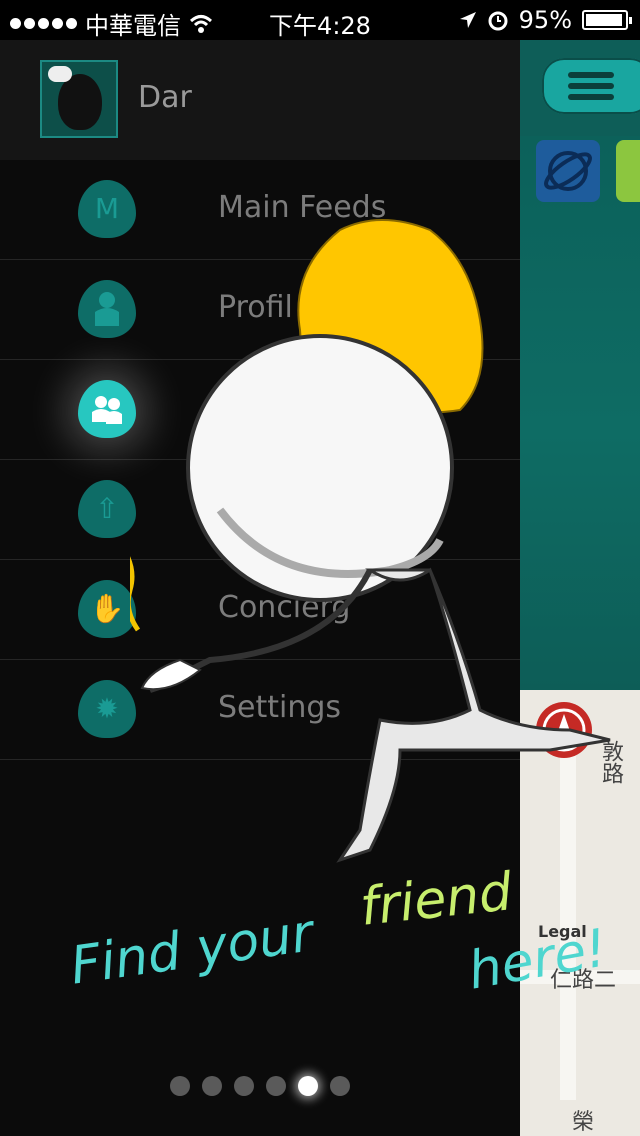  I want to click on hand-icon: ✋, so click(107, 609).